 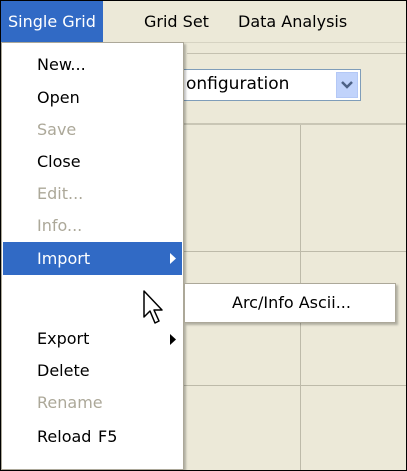 I want to click on menu-single-grid: Single Grid, so click(x=52, y=21).